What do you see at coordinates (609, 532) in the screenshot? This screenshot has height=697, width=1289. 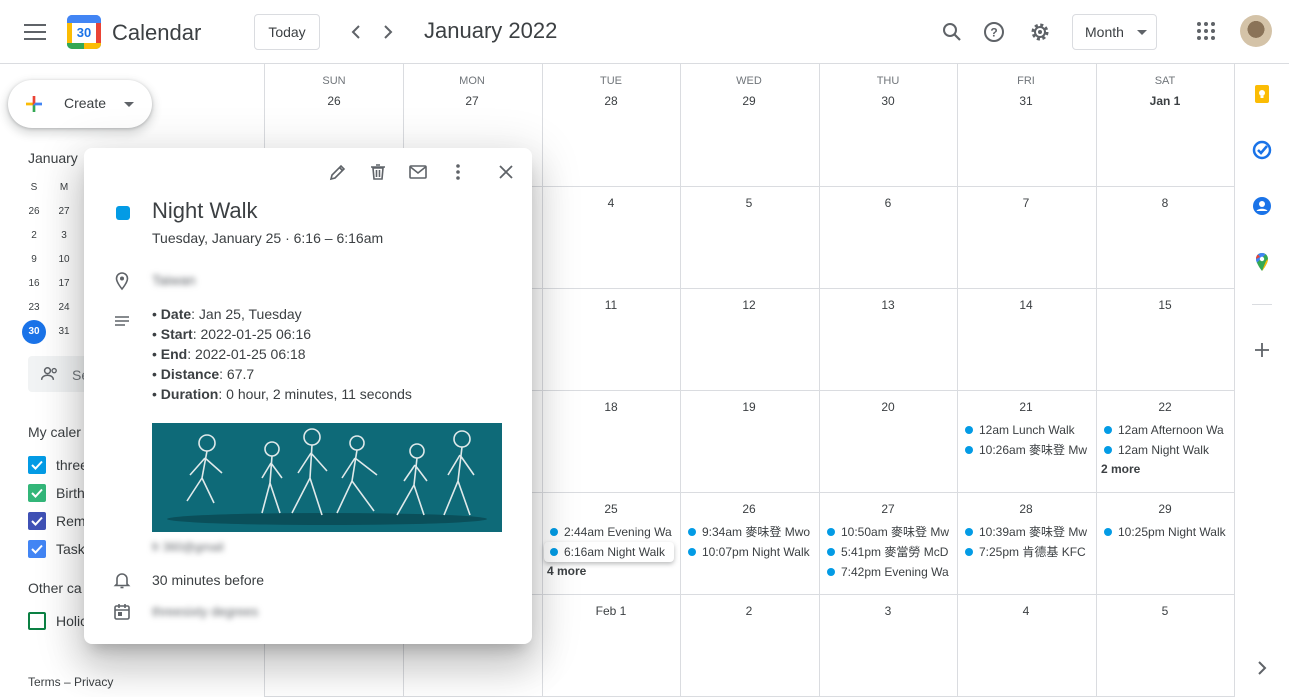 I see `event-chip: 2:44am Evening Wa` at bounding box center [609, 532].